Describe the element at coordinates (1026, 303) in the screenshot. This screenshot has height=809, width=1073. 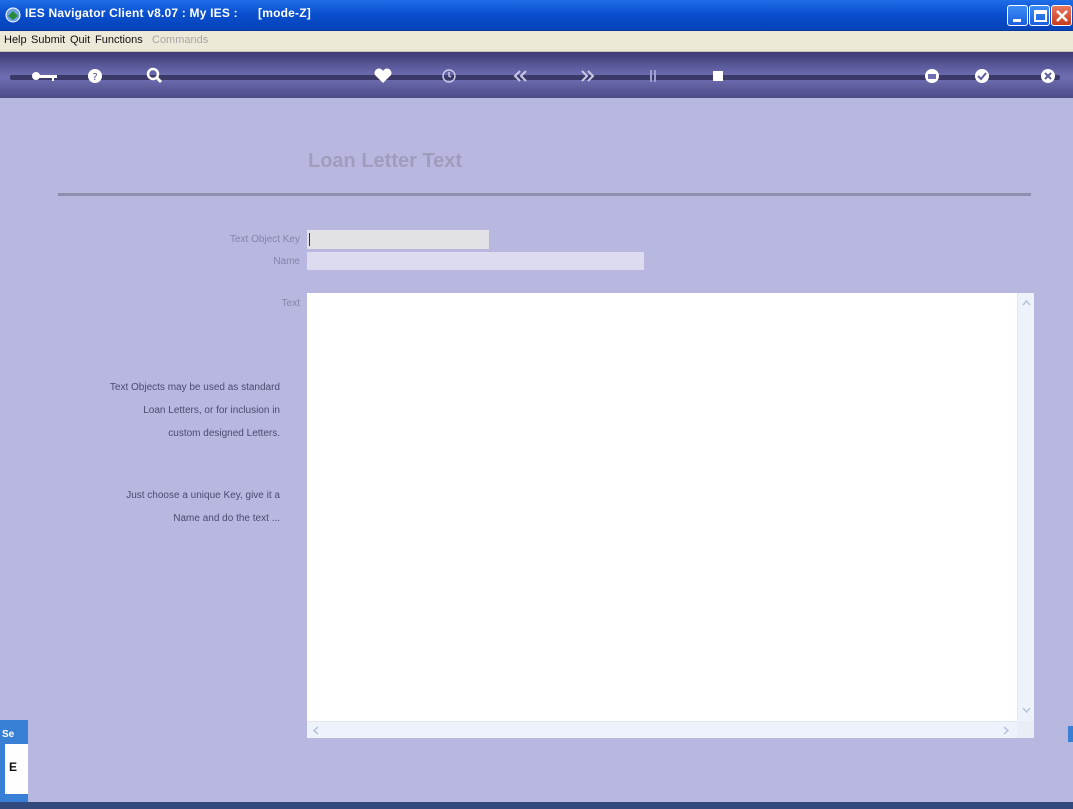
I see `scroll-up-icon` at that location.